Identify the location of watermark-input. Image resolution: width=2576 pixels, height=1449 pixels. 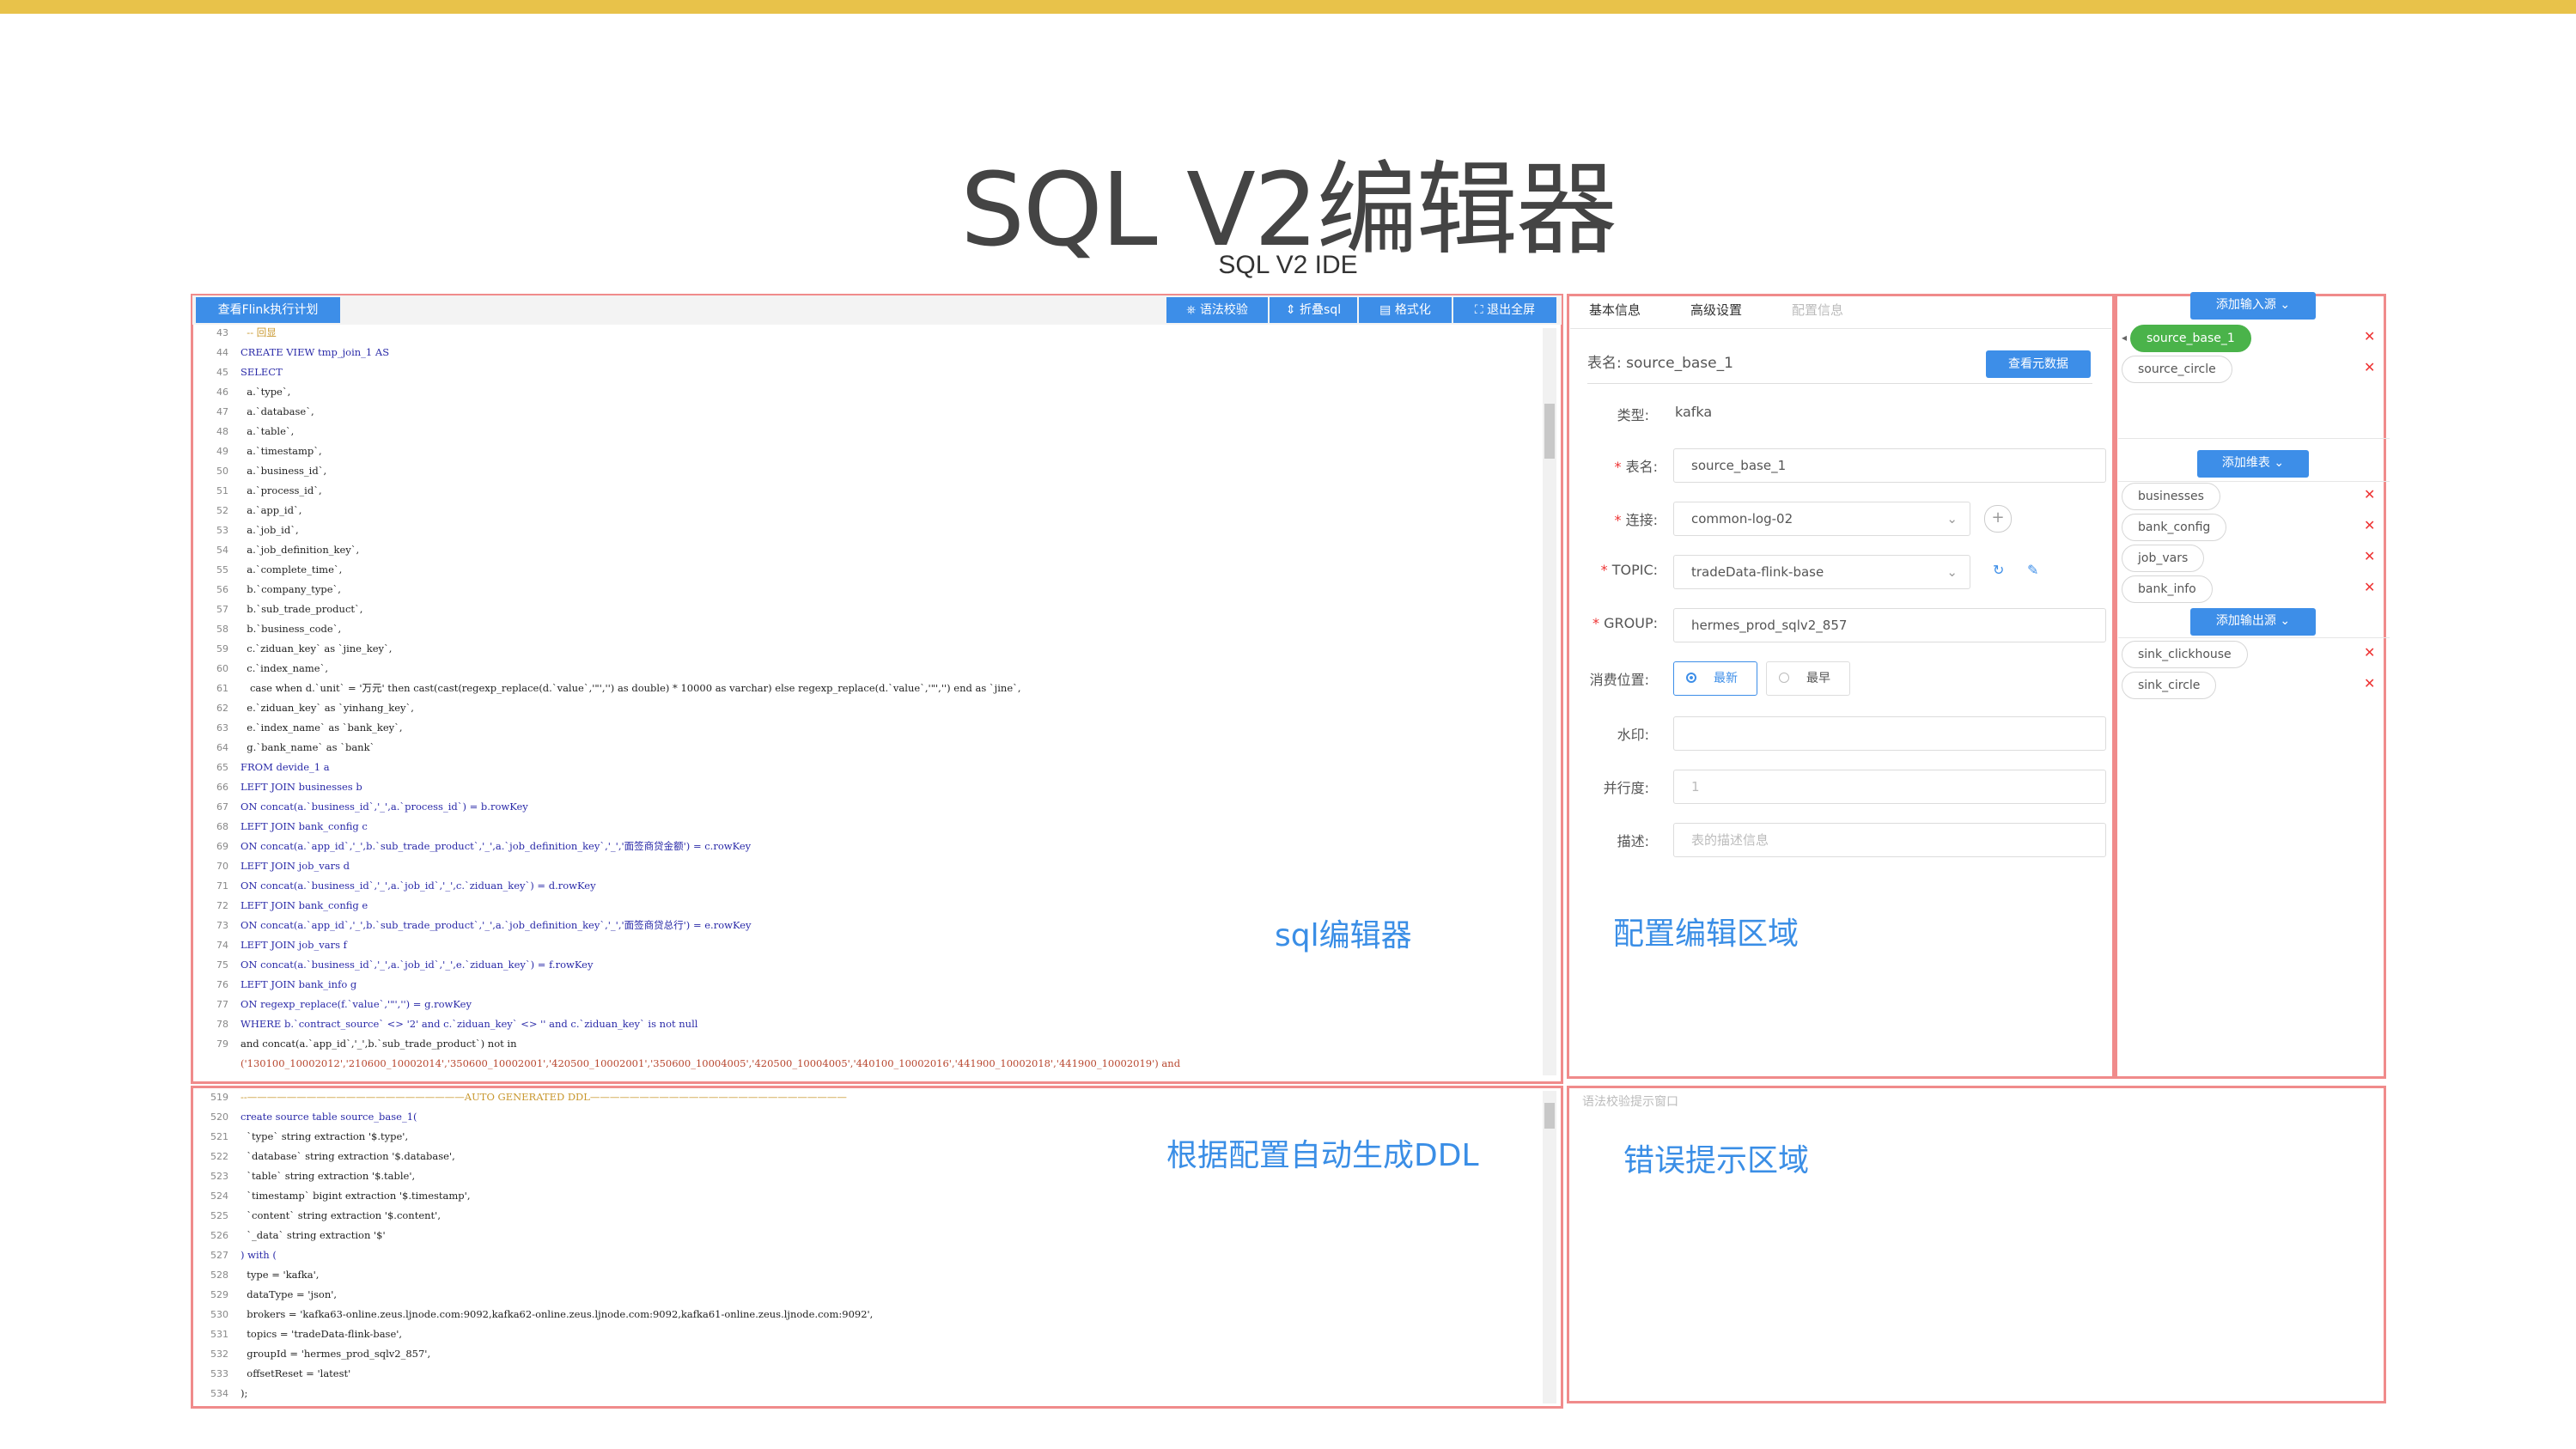
(1889, 733).